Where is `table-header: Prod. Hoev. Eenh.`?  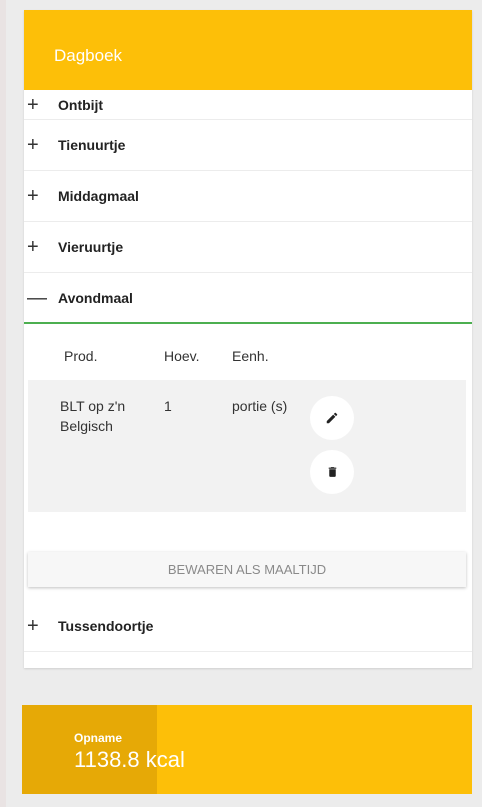 table-header: Prod. Hoev. Eenh. is located at coordinates (247, 352).